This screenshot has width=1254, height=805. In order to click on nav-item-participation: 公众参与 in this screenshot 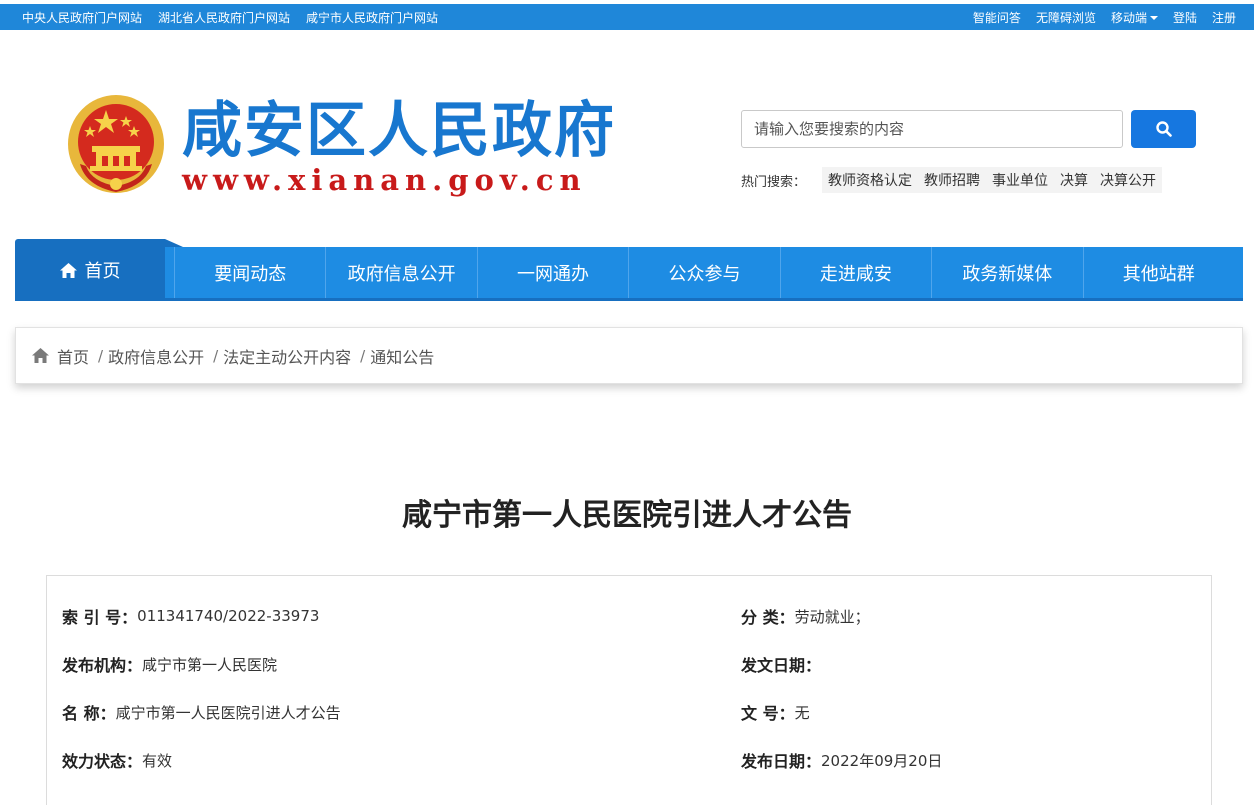, I will do `click(703, 272)`.